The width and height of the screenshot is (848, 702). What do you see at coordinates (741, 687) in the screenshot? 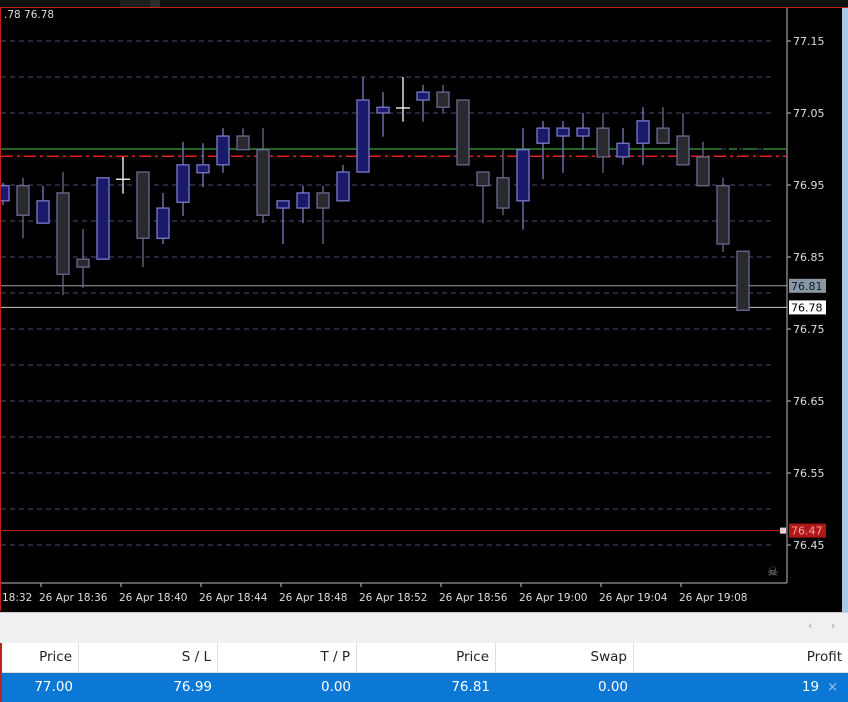
I see `cell-profit: 19 ×` at bounding box center [741, 687].